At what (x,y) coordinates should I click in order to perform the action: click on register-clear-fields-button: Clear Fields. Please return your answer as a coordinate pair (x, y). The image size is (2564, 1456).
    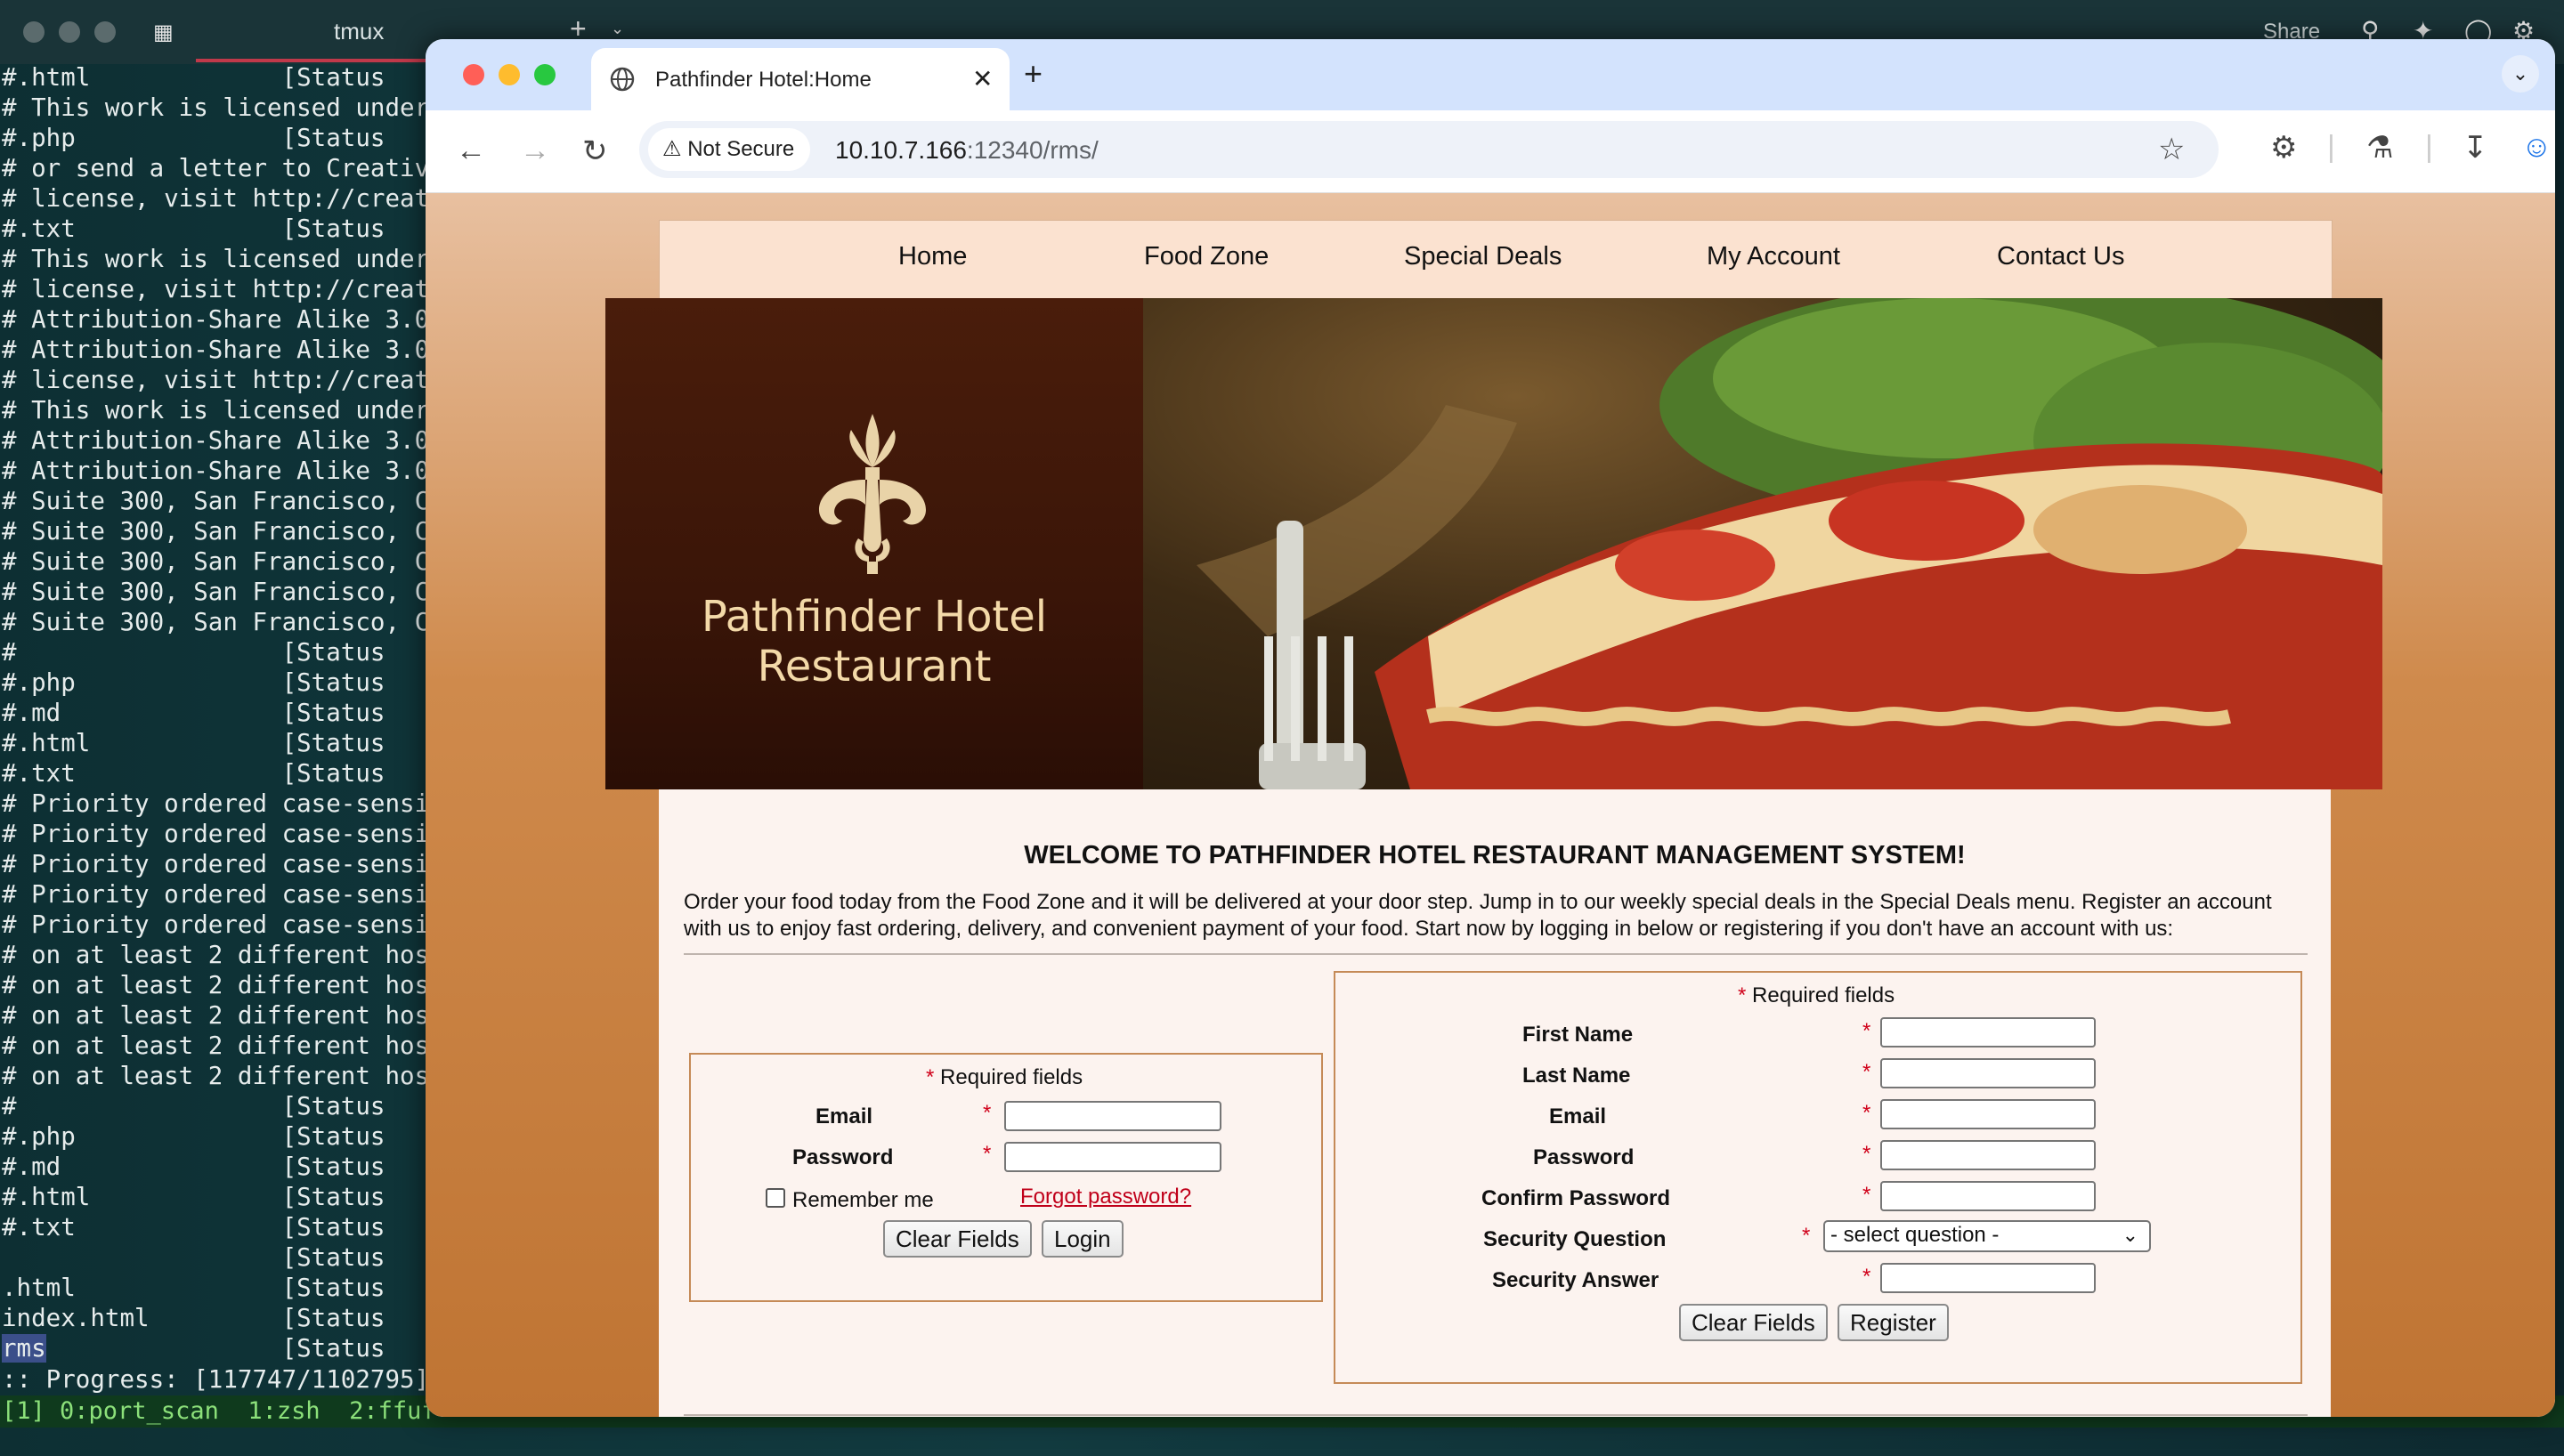
    Looking at the image, I should click on (1753, 1322).